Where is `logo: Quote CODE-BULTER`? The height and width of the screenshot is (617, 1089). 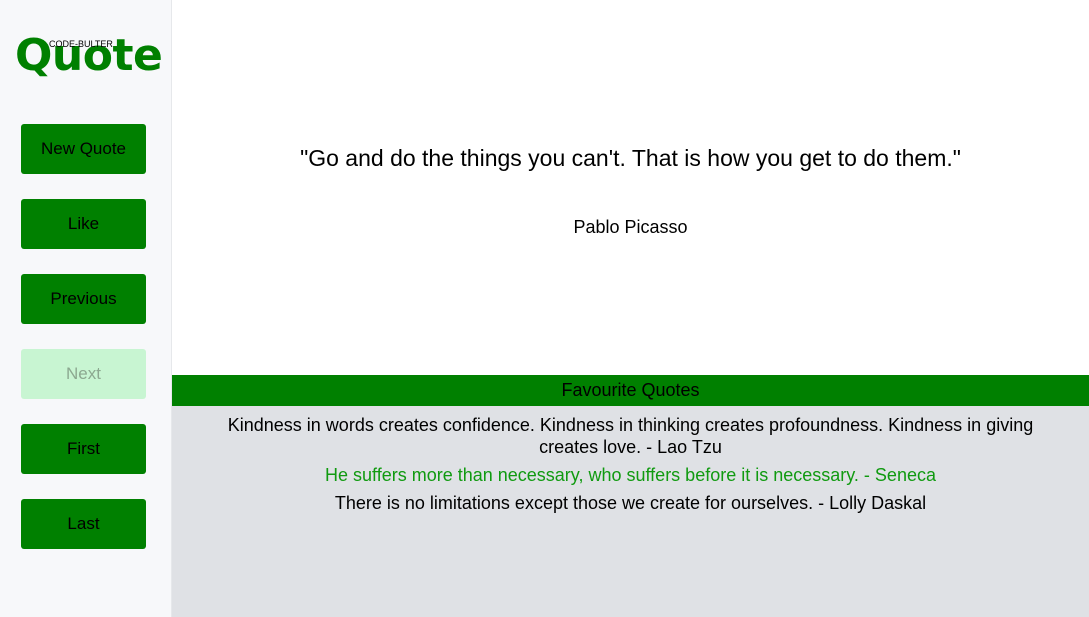 logo: Quote CODE-BULTER is located at coordinates (90, 56).